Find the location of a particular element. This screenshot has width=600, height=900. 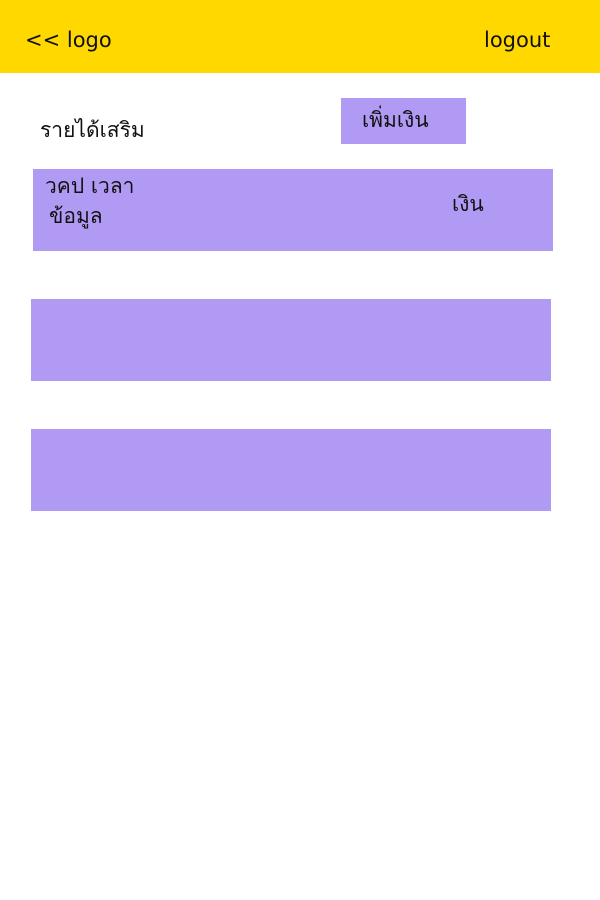

top-header: << logo logout is located at coordinates (300, 36).